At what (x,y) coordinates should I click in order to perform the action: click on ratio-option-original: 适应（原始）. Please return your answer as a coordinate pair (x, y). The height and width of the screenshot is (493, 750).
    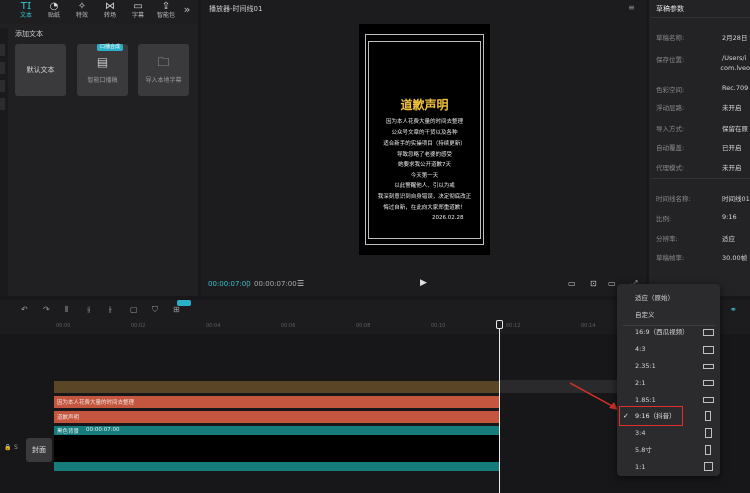
    Looking at the image, I should click on (668, 298).